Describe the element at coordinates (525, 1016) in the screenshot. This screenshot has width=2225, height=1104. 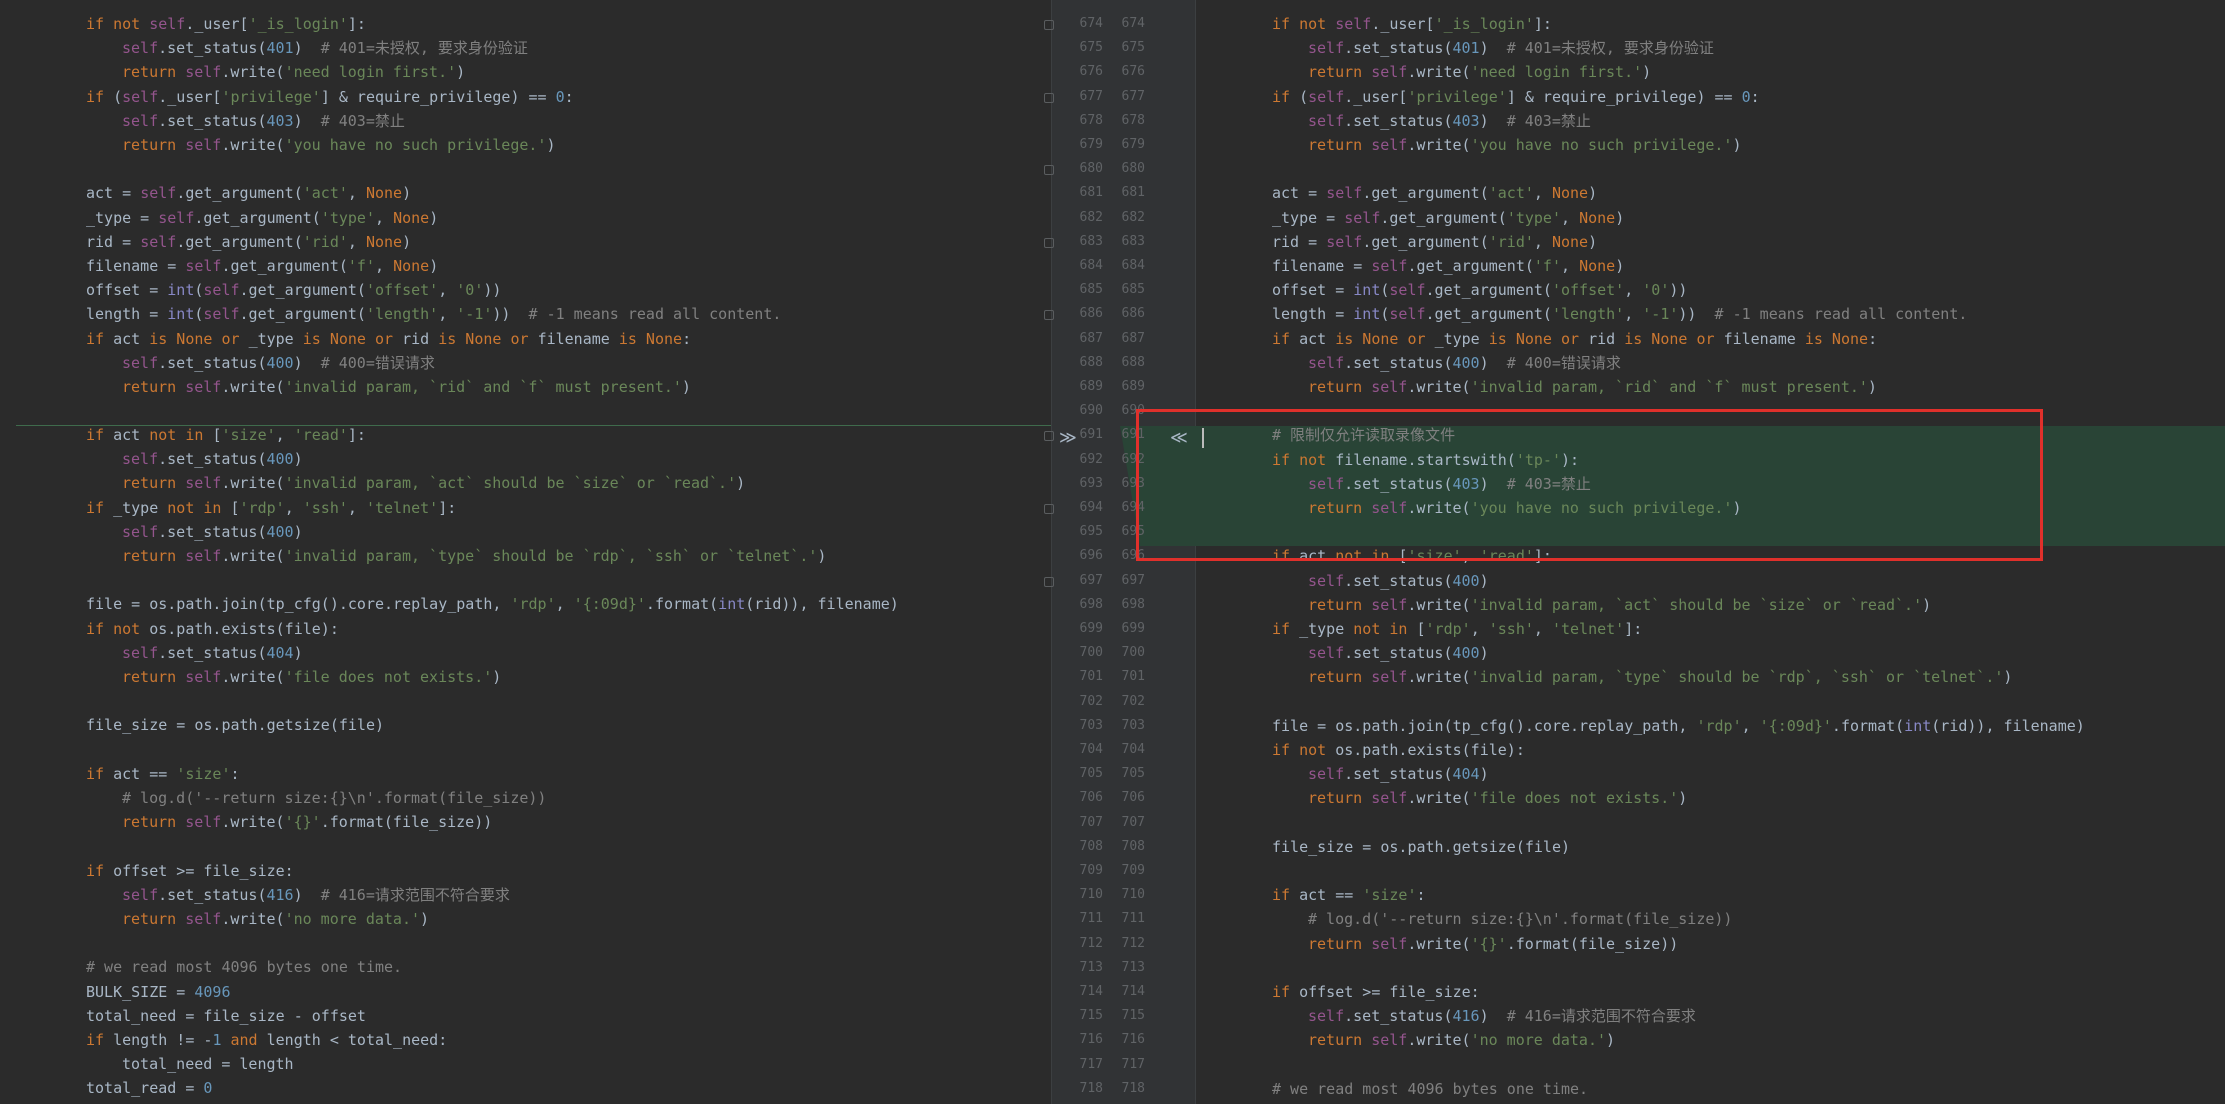
I see `code-line: total_need = file_size - offset` at that location.